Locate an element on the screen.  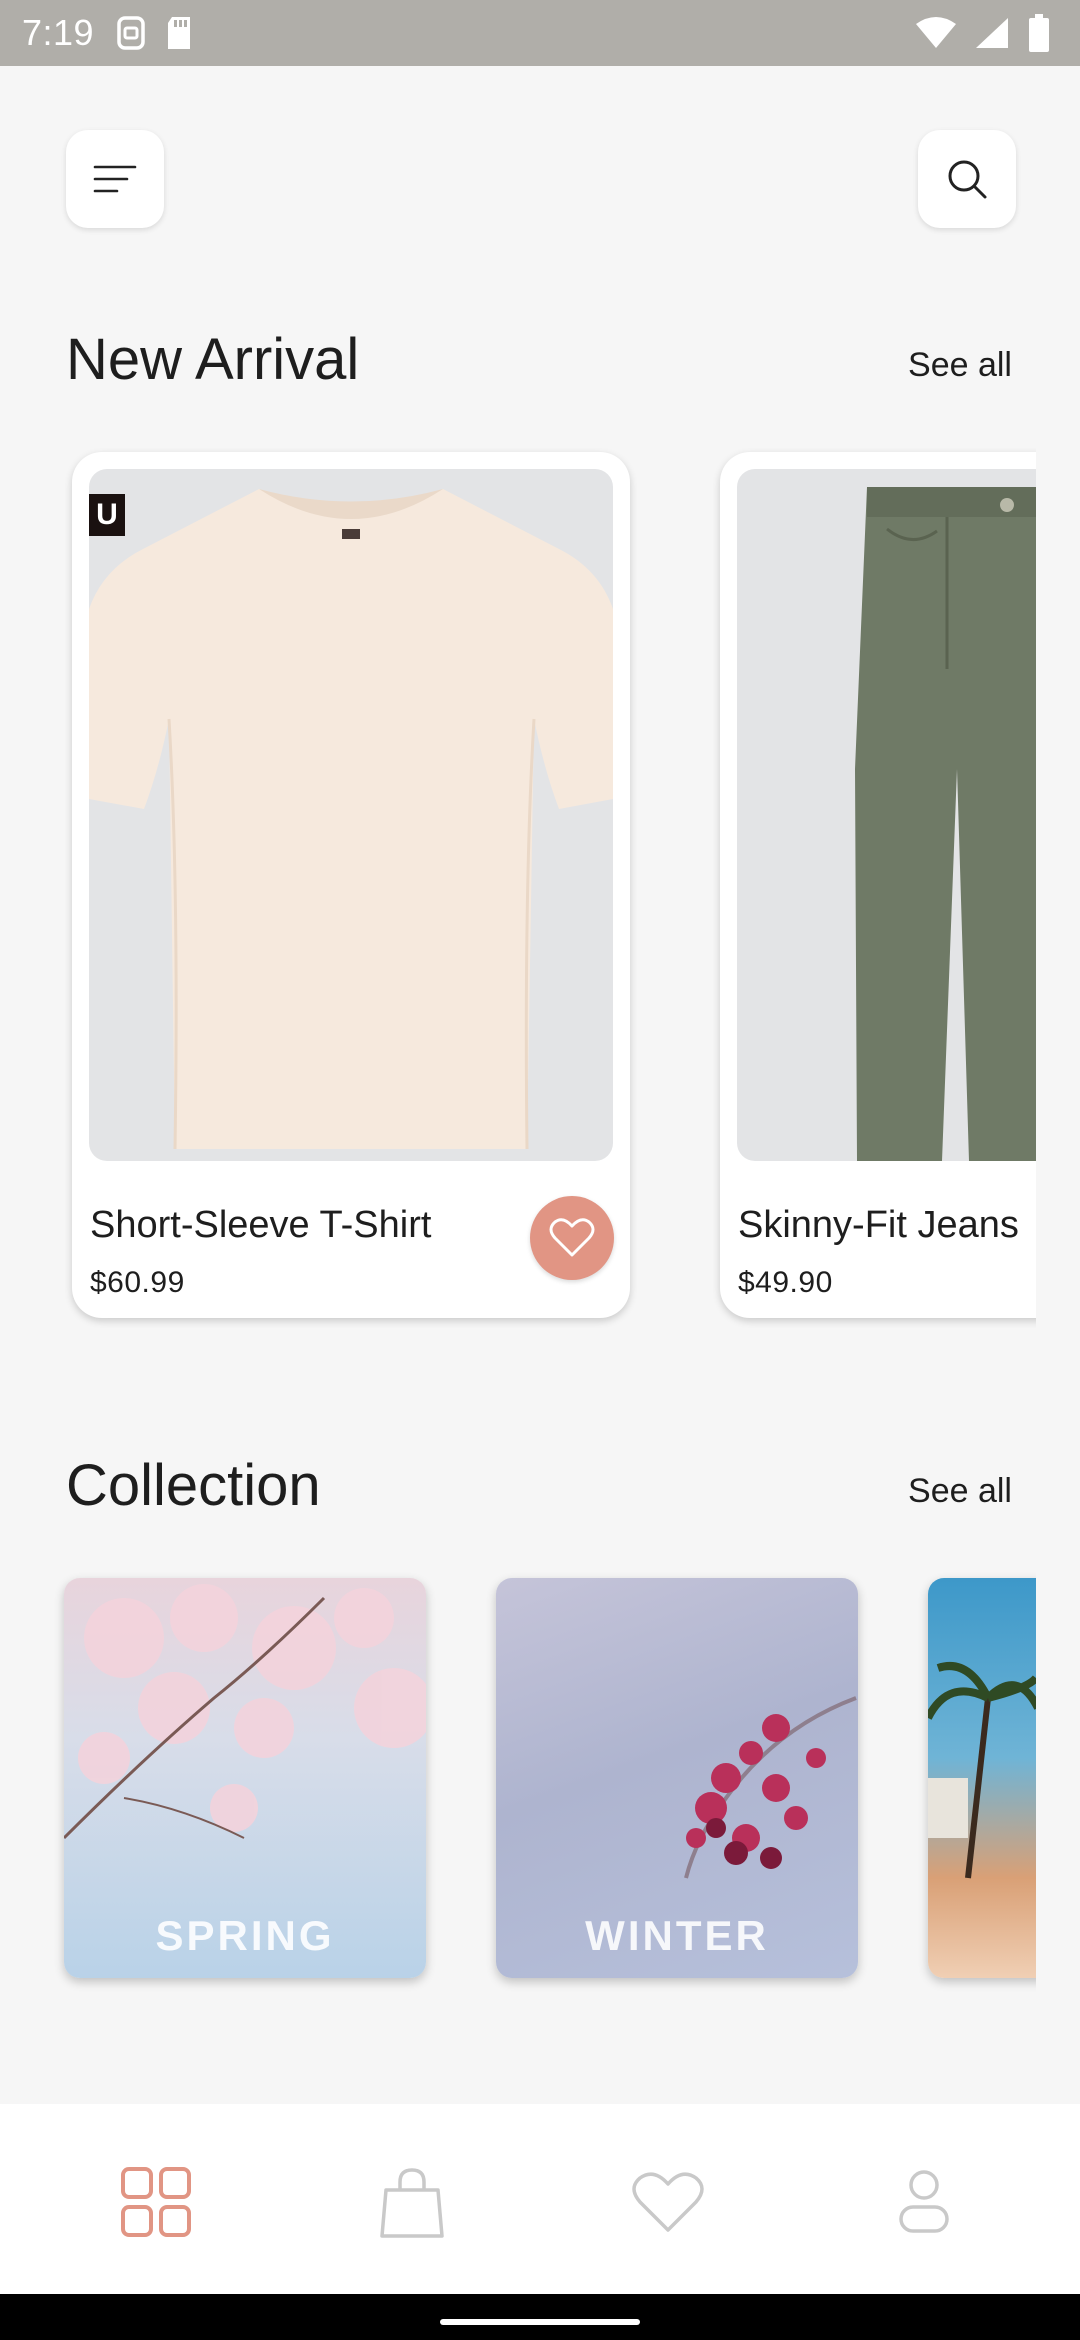
new-arrival-title: New Arrival is located at coordinates (213, 359).